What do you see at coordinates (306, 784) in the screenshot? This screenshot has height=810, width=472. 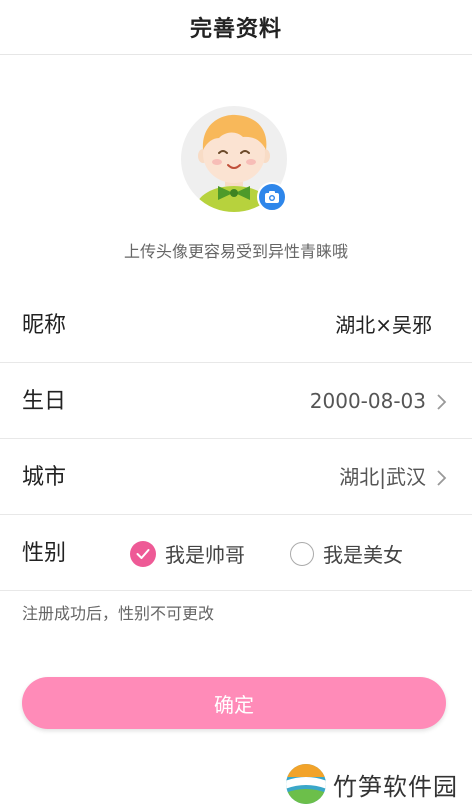 I see `site-logo-icon` at bounding box center [306, 784].